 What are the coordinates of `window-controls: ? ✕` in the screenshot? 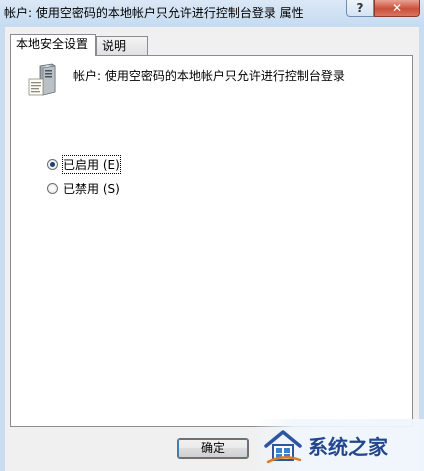 It's located at (383, 8).